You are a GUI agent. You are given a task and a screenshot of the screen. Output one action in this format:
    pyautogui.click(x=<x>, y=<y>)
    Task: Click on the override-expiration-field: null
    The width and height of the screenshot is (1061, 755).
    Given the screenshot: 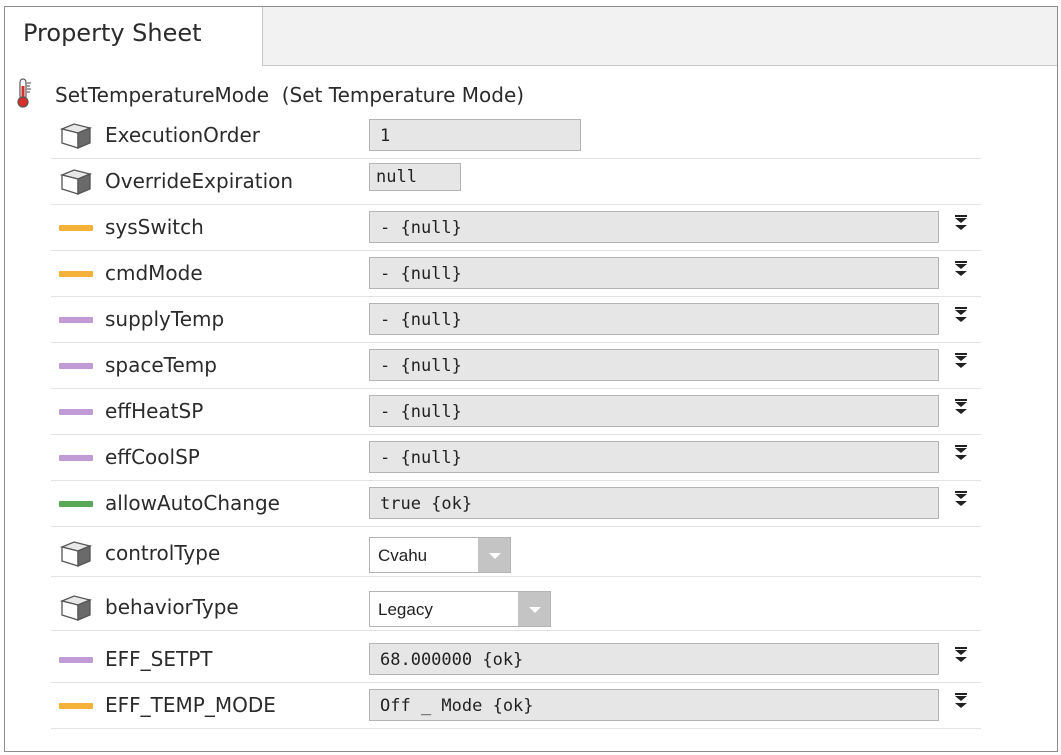 What is the action you would take?
    pyautogui.click(x=415, y=177)
    